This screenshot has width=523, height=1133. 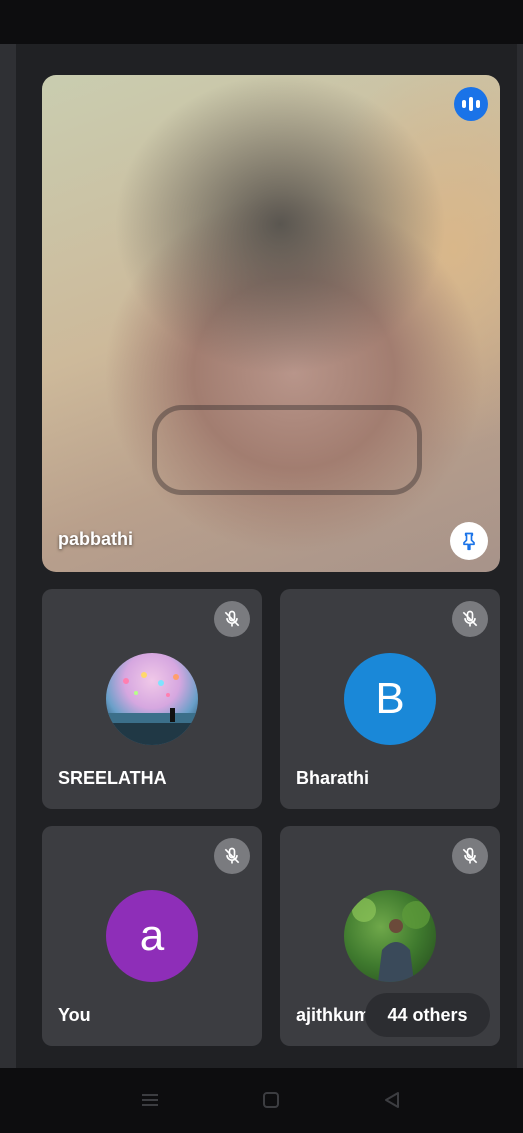 I want to click on participant-tile: B Bharathi, so click(x=390, y=699).